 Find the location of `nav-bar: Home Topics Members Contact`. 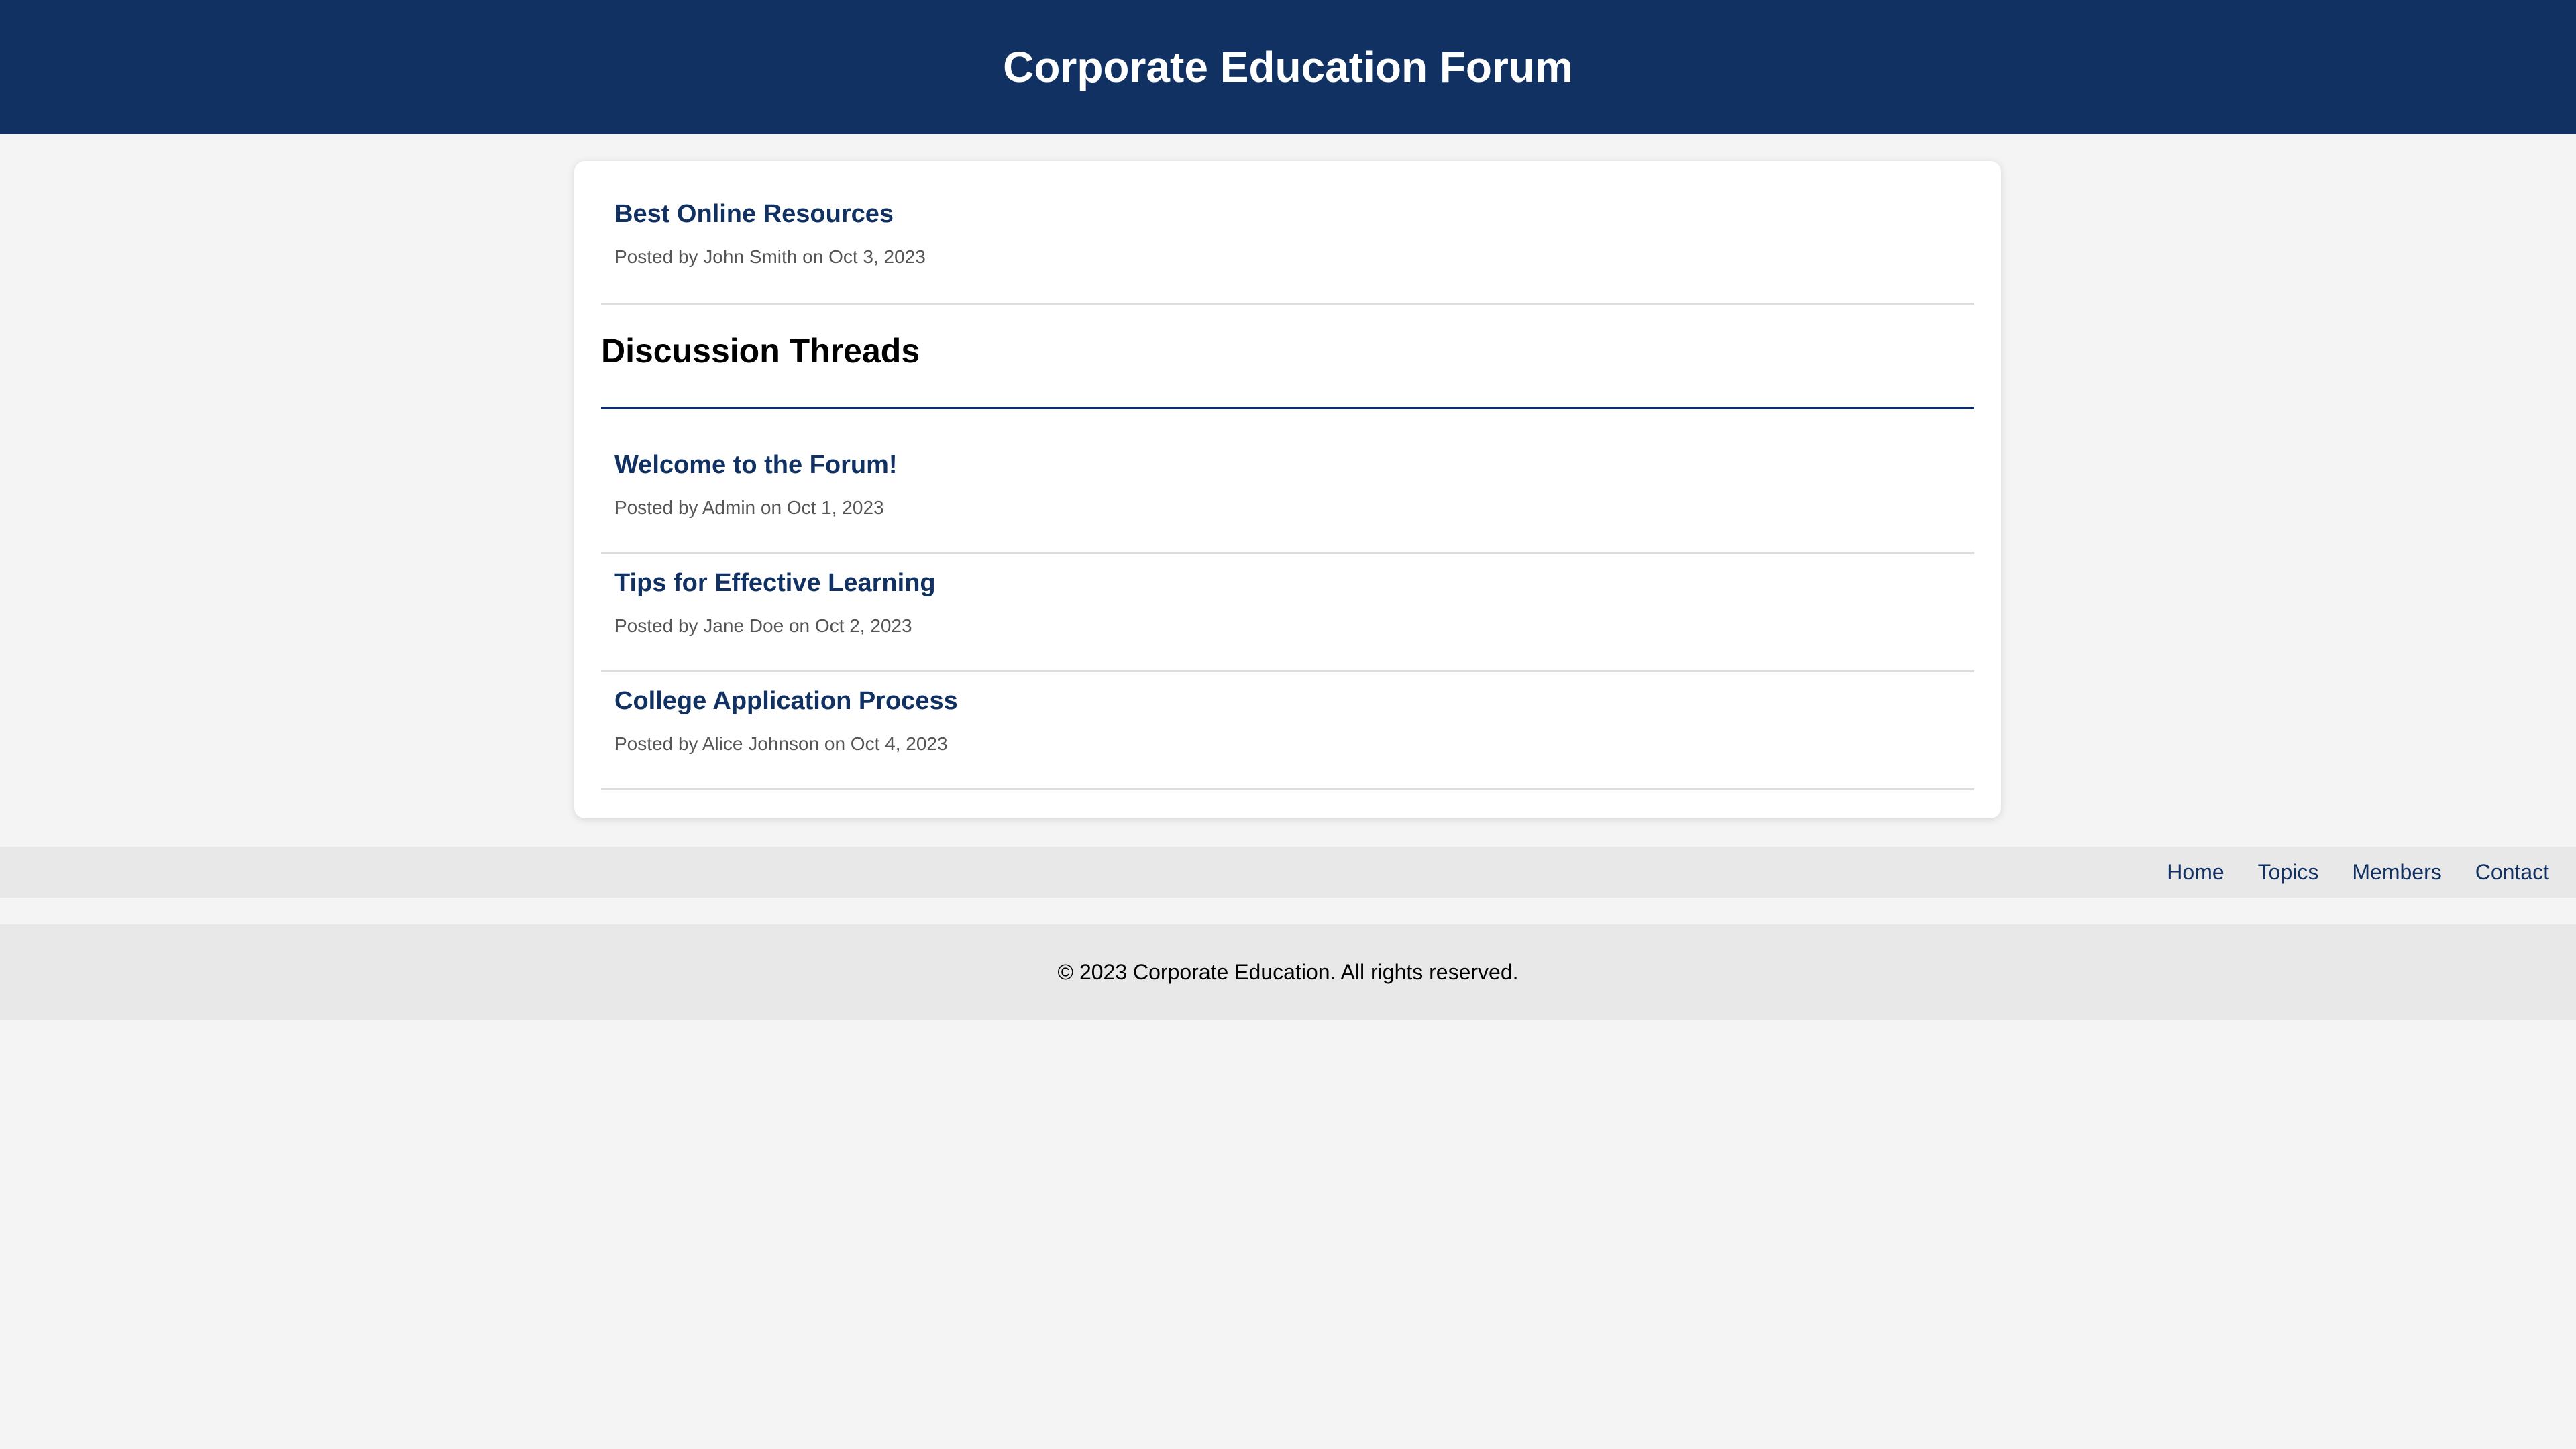

nav-bar: Home Topics Members Contact is located at coordinates (1288, 872).